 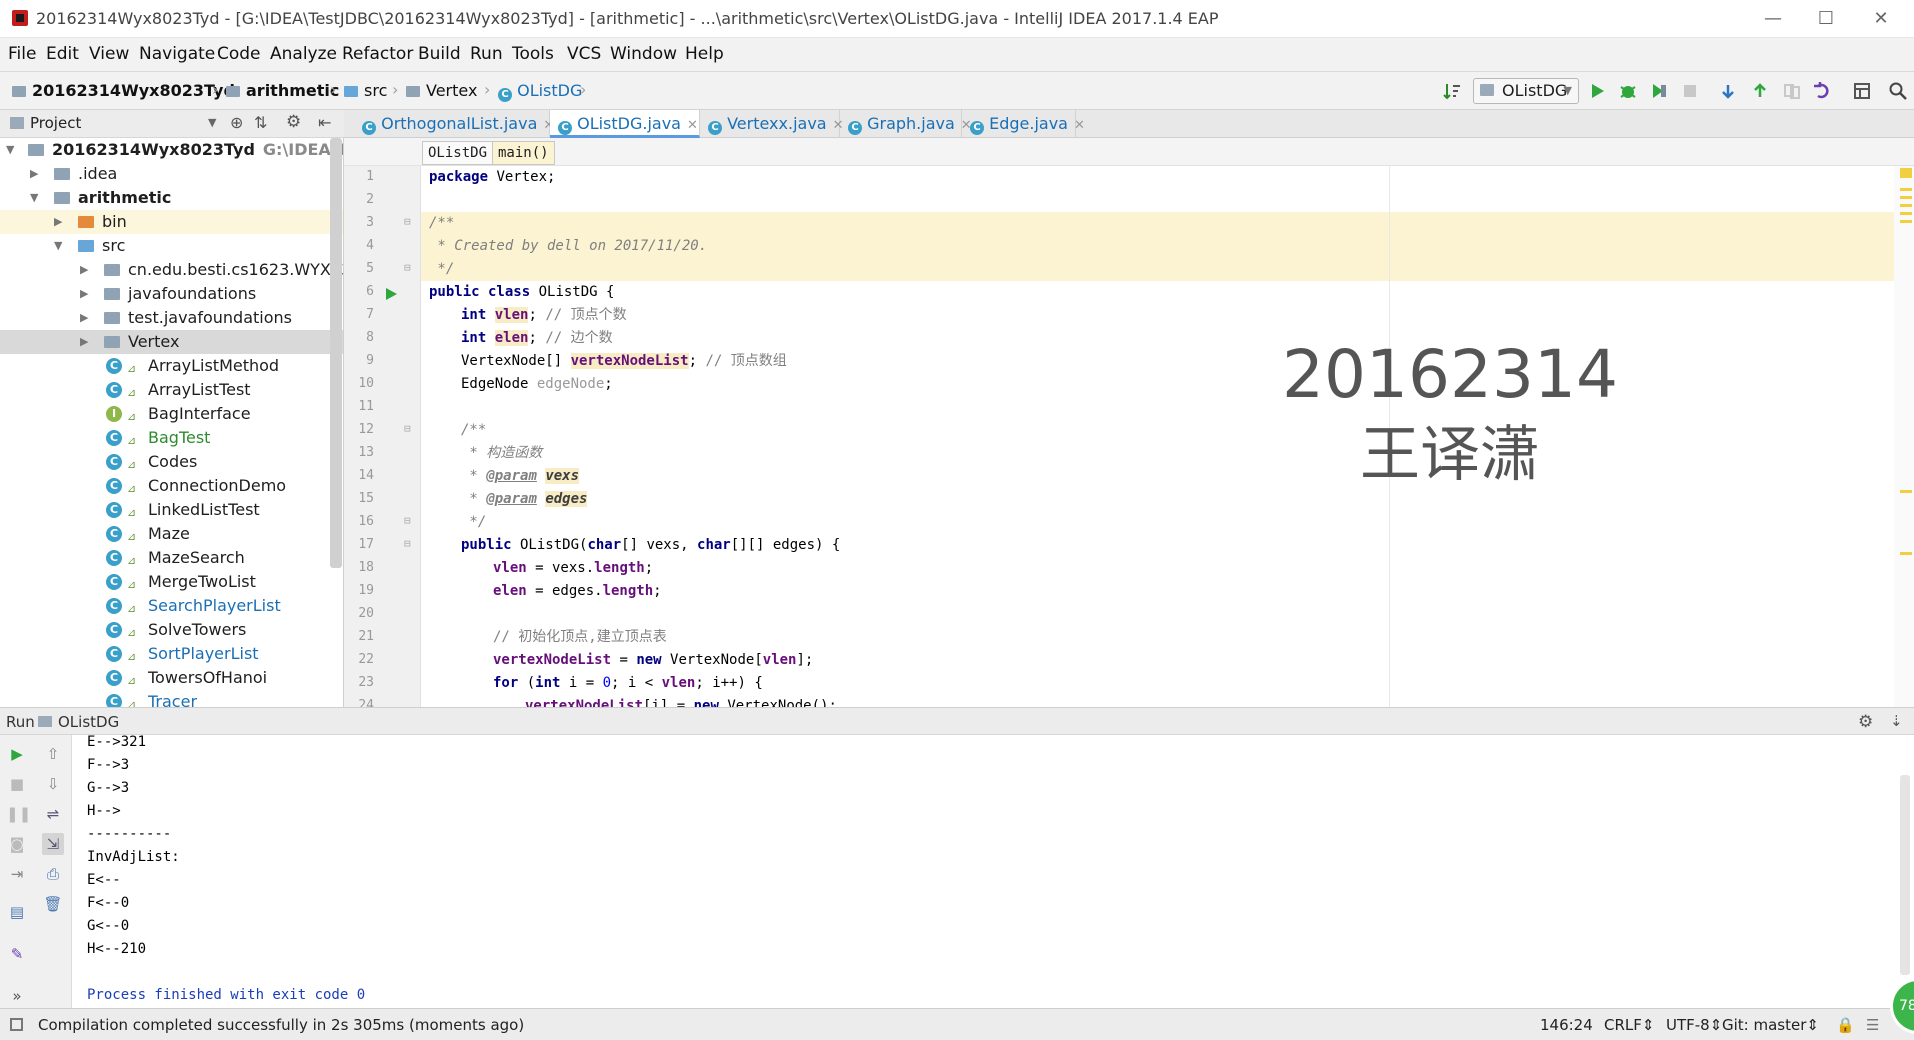 I want to click on tree-class-item: C ⊿ Maze, so click(x=171, y=534).